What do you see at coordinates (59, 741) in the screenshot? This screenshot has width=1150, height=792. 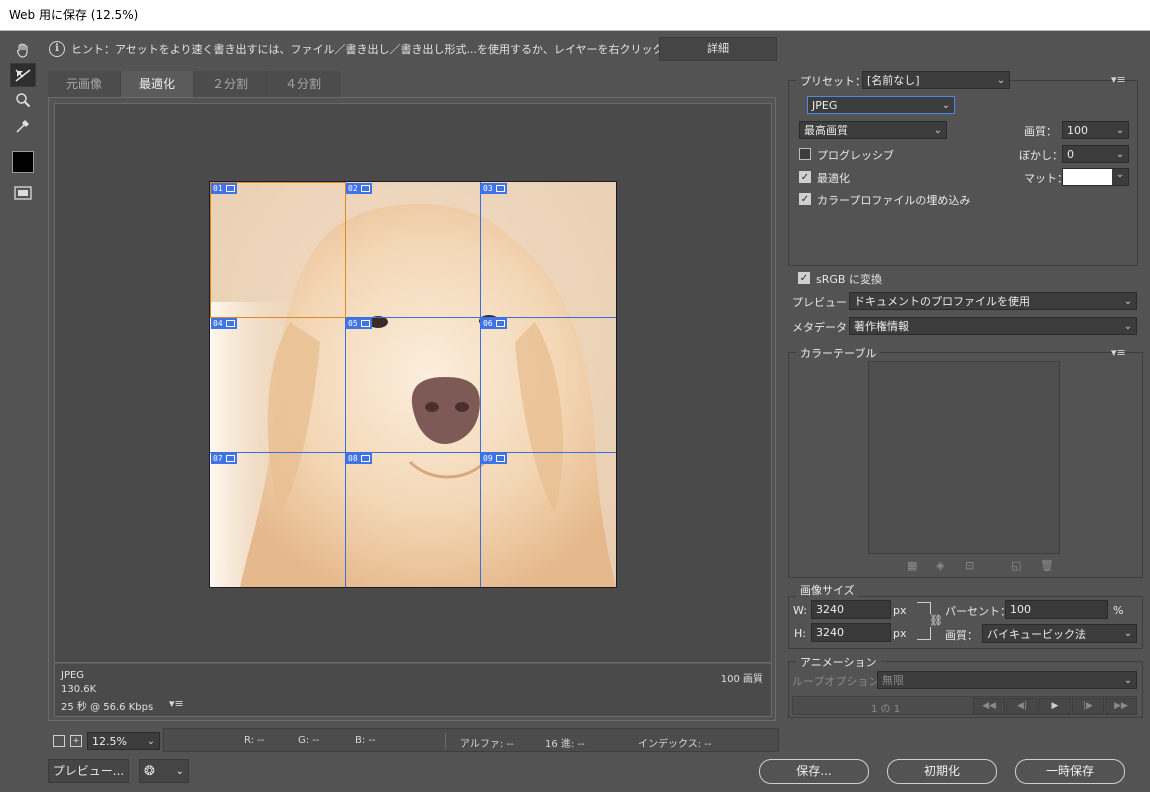 I see `zoom-out-icon` at bounding box center [59, 741].